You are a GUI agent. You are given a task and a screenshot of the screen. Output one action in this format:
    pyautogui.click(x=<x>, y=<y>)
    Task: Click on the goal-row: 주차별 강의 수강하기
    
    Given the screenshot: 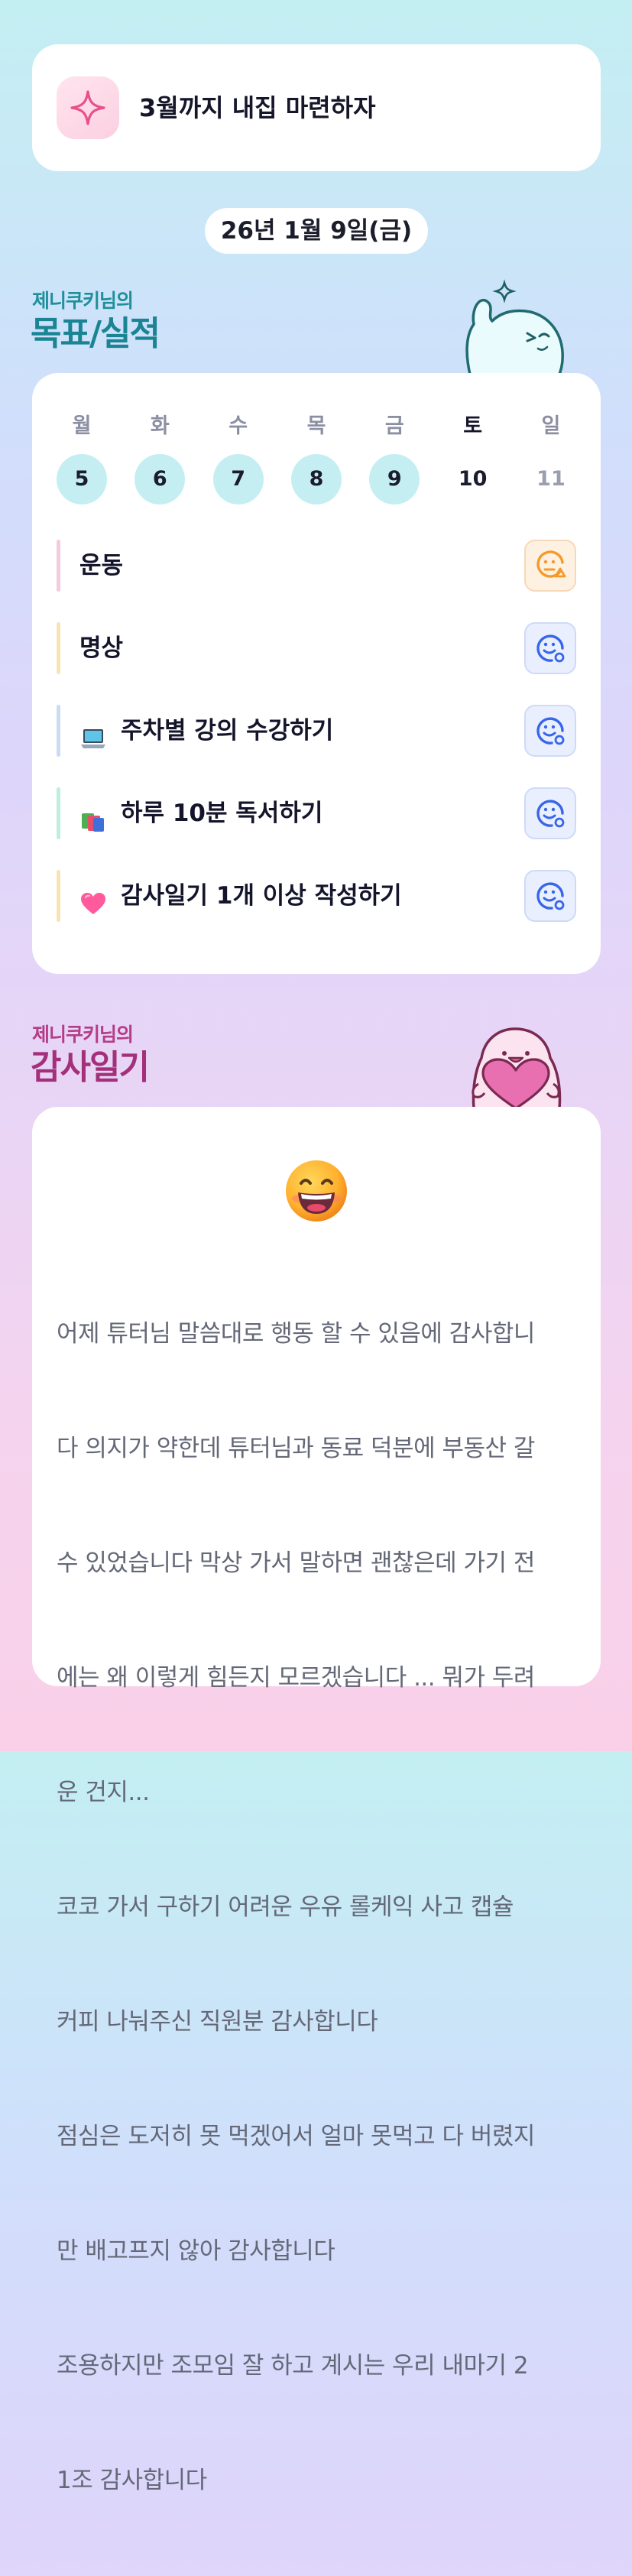 What is the action you would take?
    pyautogui.click(x=316, y=731)
    